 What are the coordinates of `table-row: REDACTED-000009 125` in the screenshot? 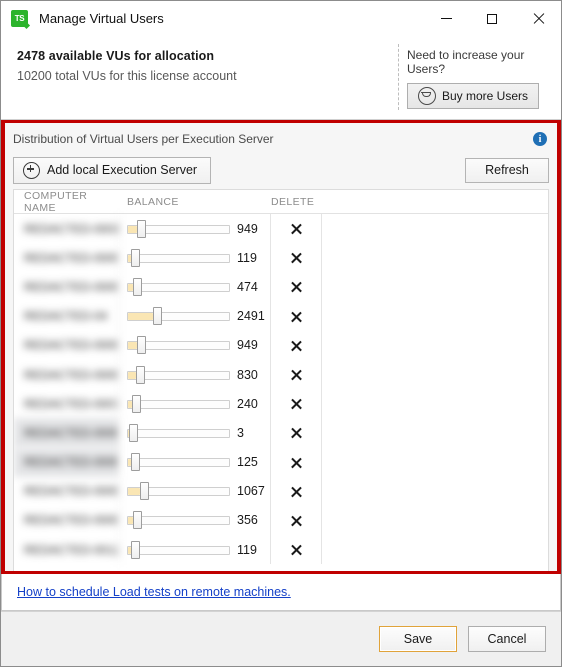 It's located at (281, 462).